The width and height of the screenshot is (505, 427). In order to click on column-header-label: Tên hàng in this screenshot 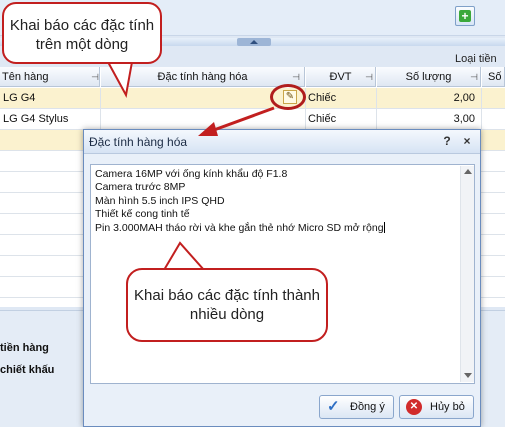, I will do `click(25, 77)`.